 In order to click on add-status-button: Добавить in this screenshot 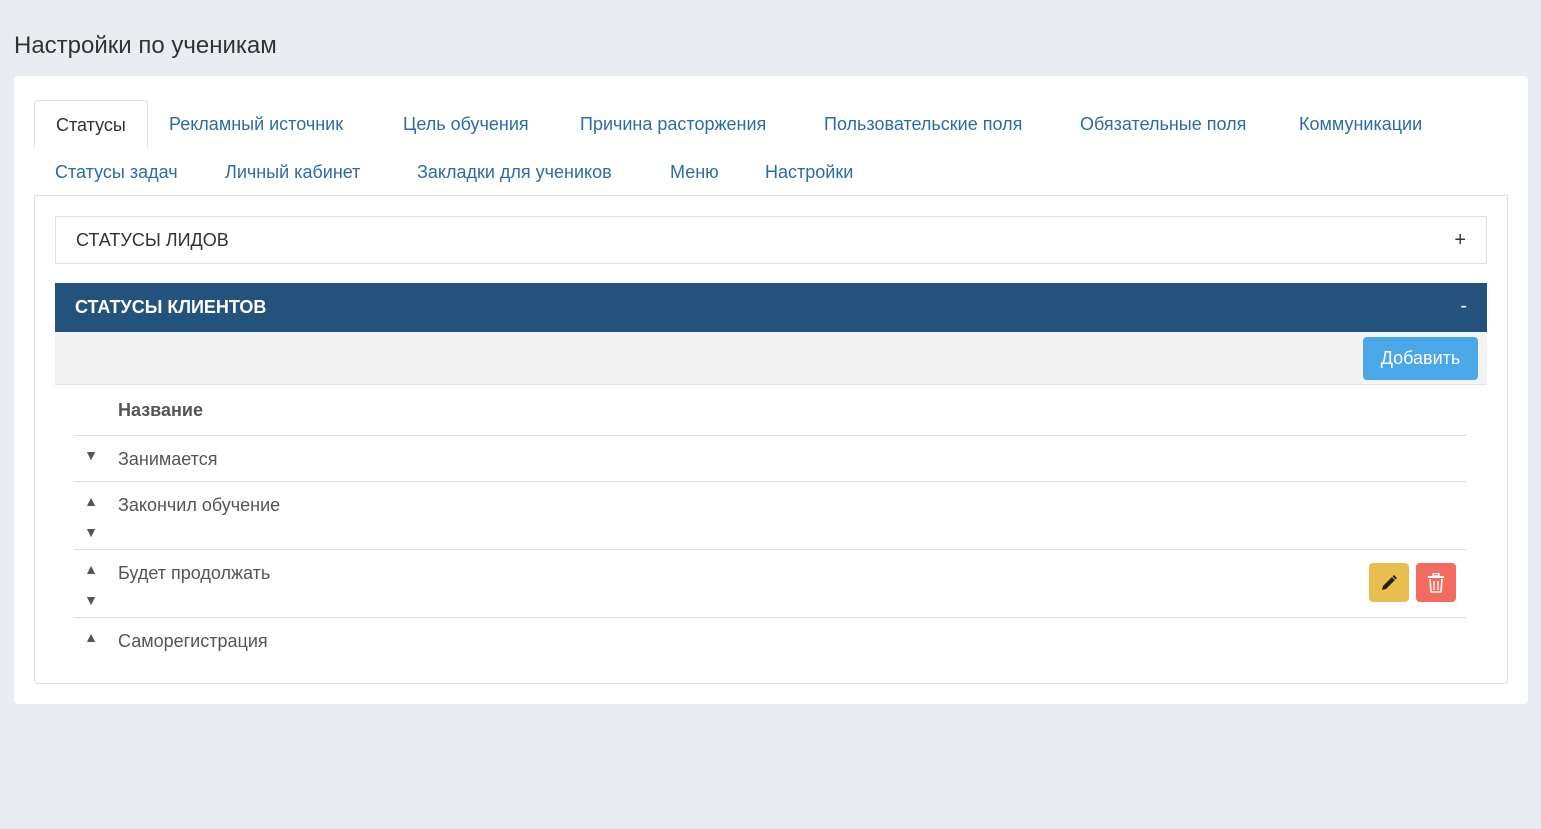, I will do `click(1420, 358)`.